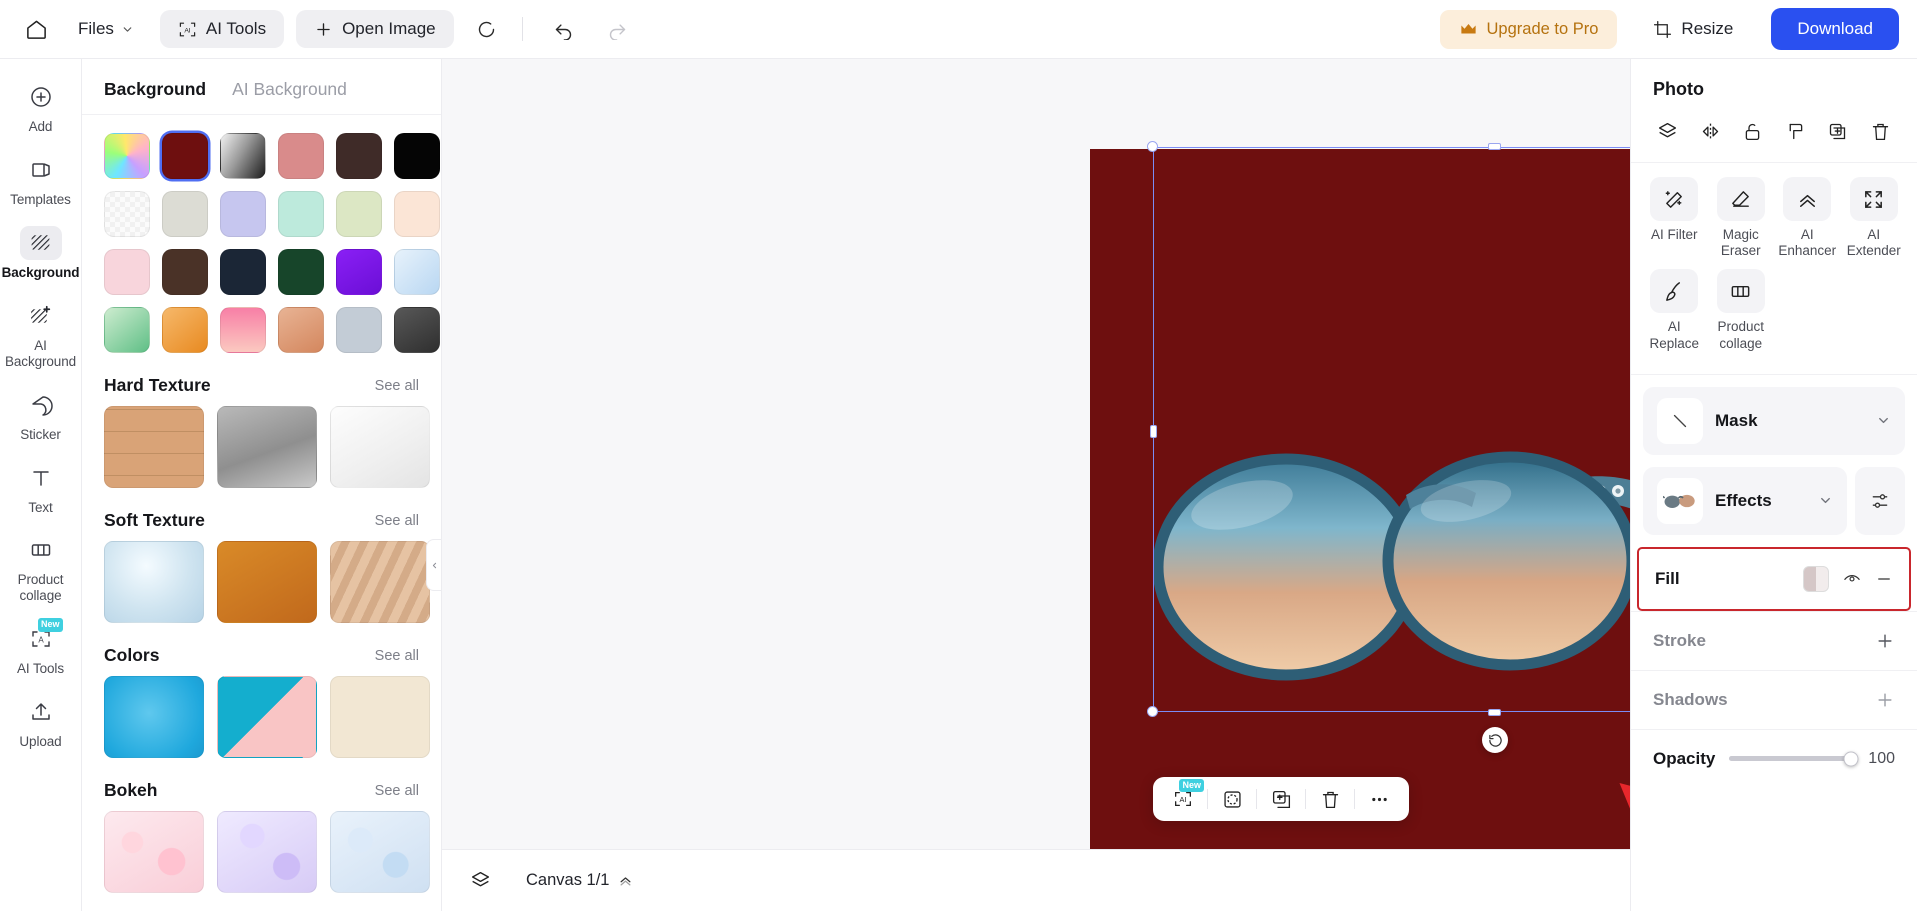  Describe the element at coordinates (127, 214) in the screenshot. I see `swatch-white-pattern` at that location.